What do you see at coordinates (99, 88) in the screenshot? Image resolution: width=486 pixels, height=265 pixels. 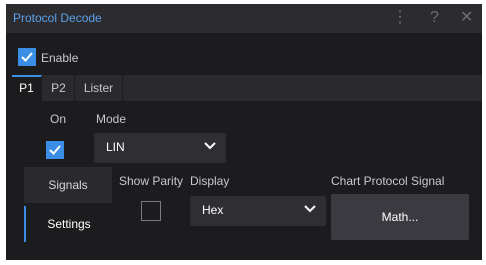 I see `tab-lister: Lister` at bounding box center [99, 88].